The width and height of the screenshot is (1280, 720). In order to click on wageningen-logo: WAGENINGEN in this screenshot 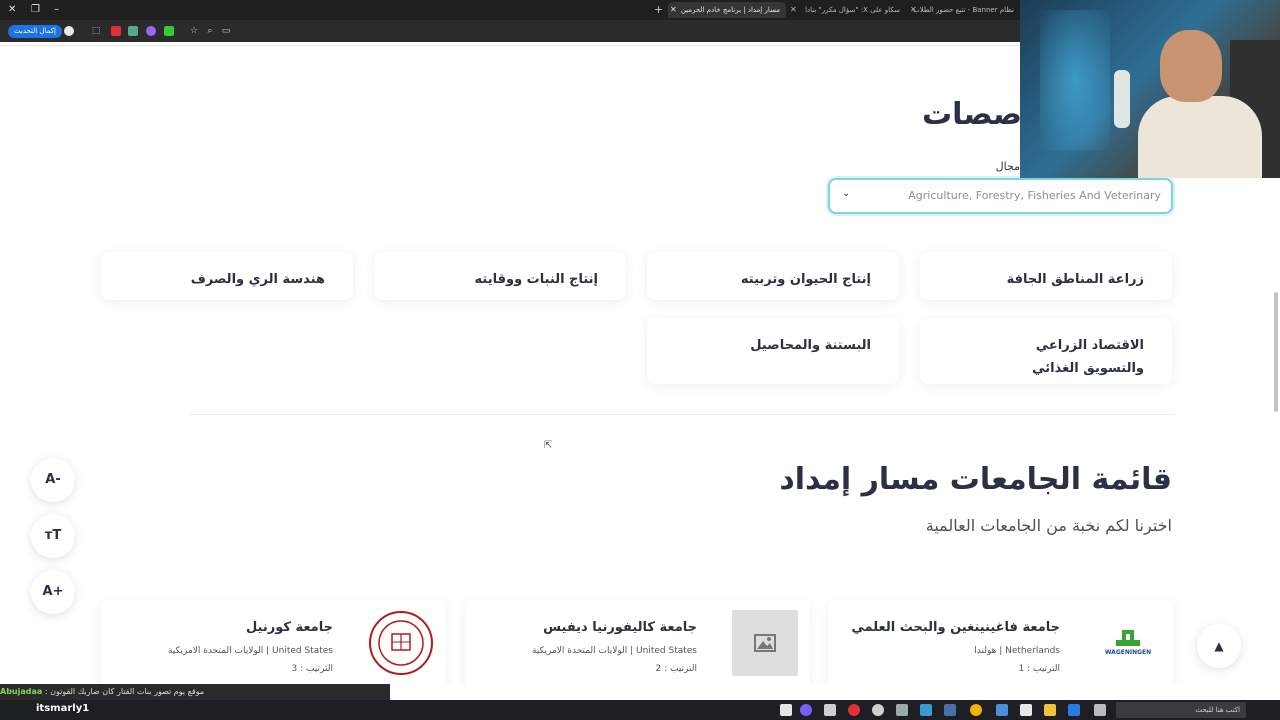, I will do `click(1128, 643)`.